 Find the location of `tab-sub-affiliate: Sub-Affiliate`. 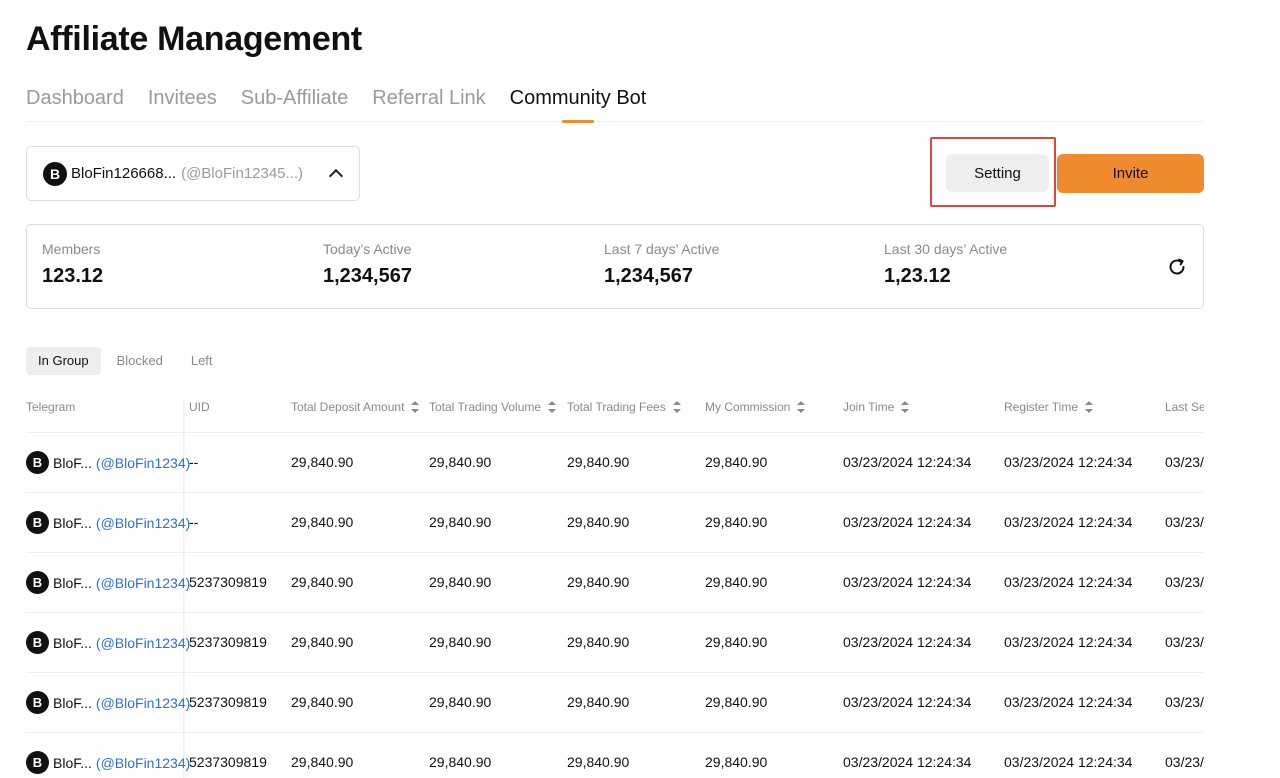

tab-sub-affiliate: Sub-Affiliate is located at coordinates (294, 103).